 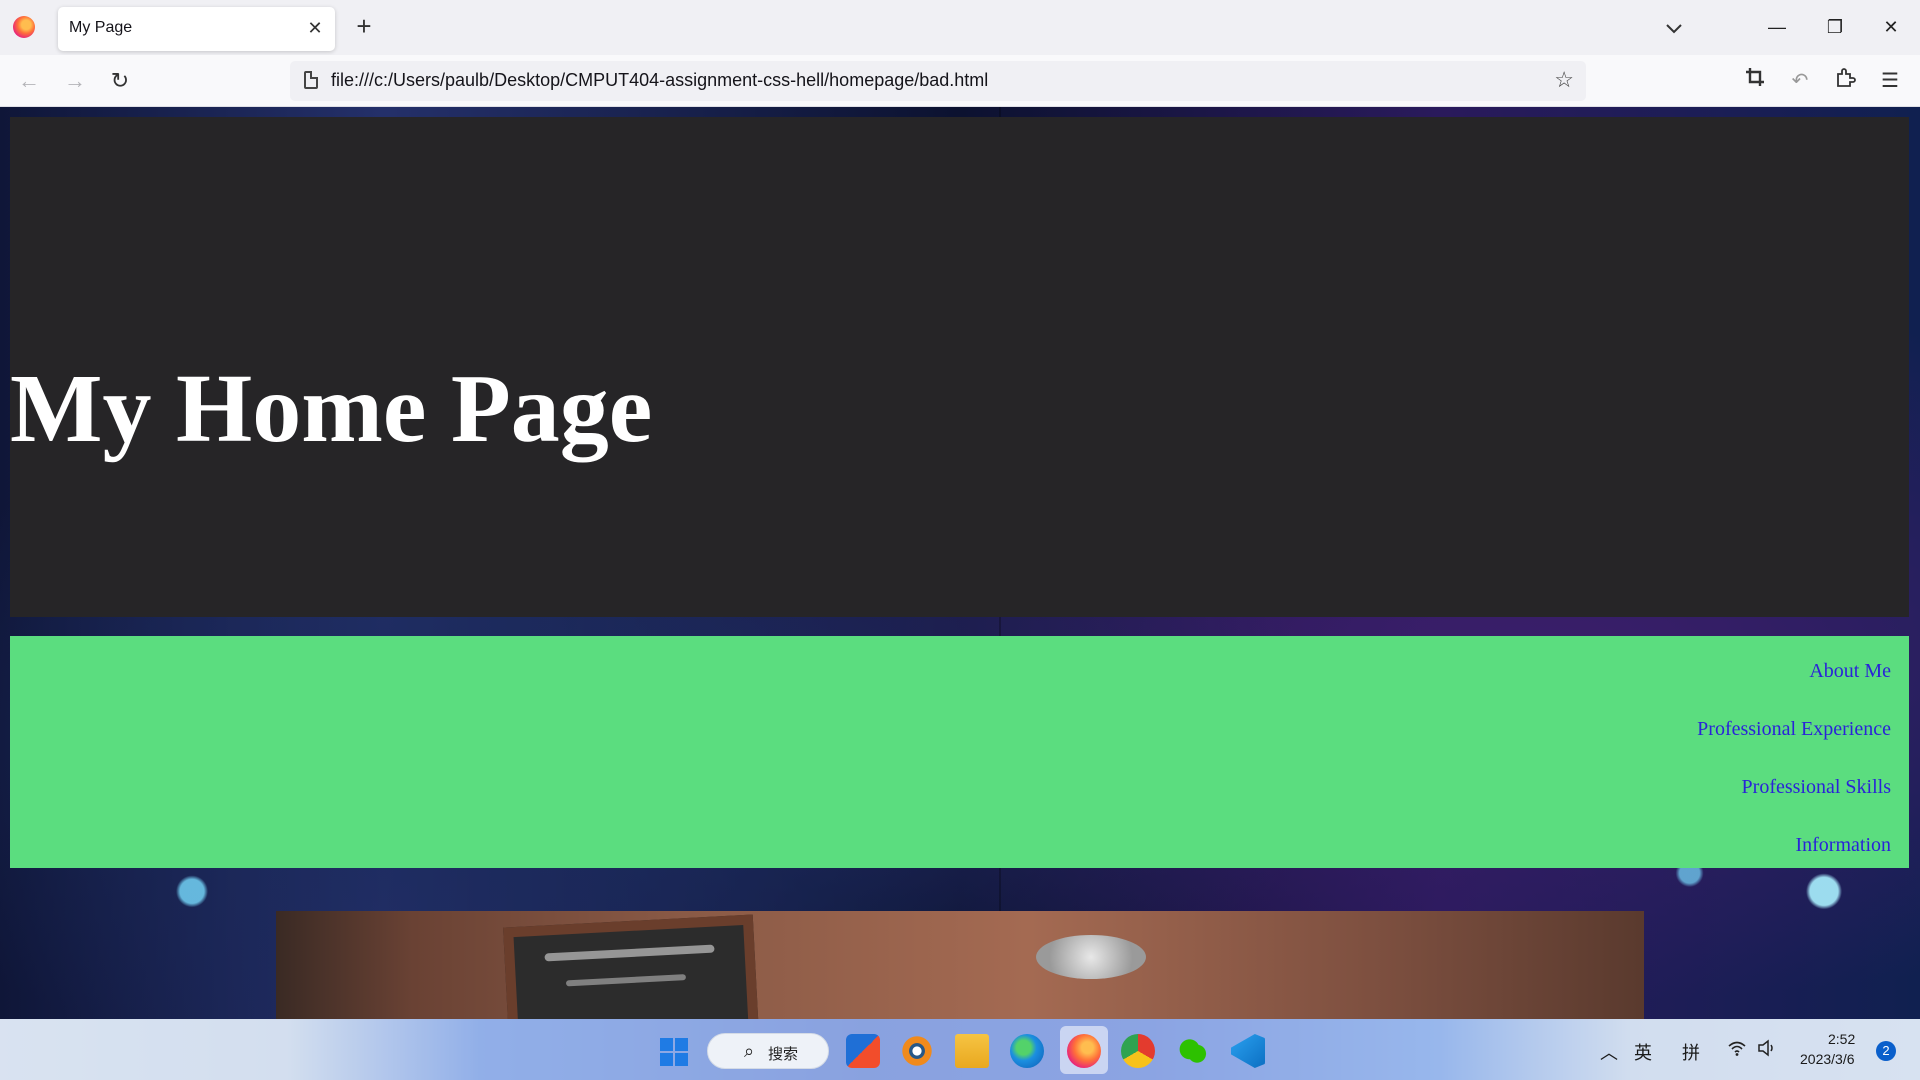 What do you see at coordinates (960, 965) in the screenshot?
I see `banner-image` at bounding box center [960, 965].